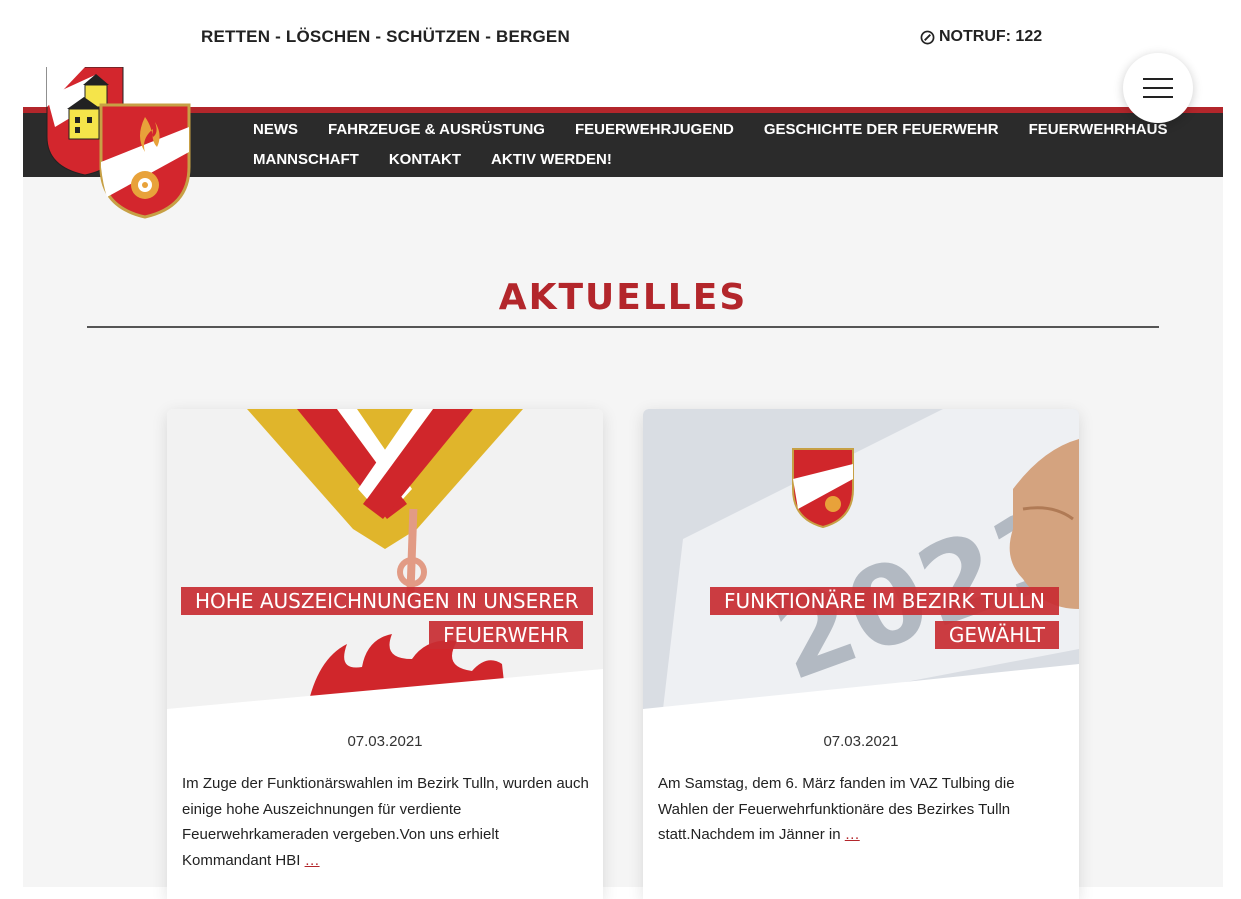 This screenshot has height=899, width=1241. I want to click on news-card-title: HOHE AUSZEICHNUNGEN IN UNSERER FEUERWEHR, so click(387, 618).